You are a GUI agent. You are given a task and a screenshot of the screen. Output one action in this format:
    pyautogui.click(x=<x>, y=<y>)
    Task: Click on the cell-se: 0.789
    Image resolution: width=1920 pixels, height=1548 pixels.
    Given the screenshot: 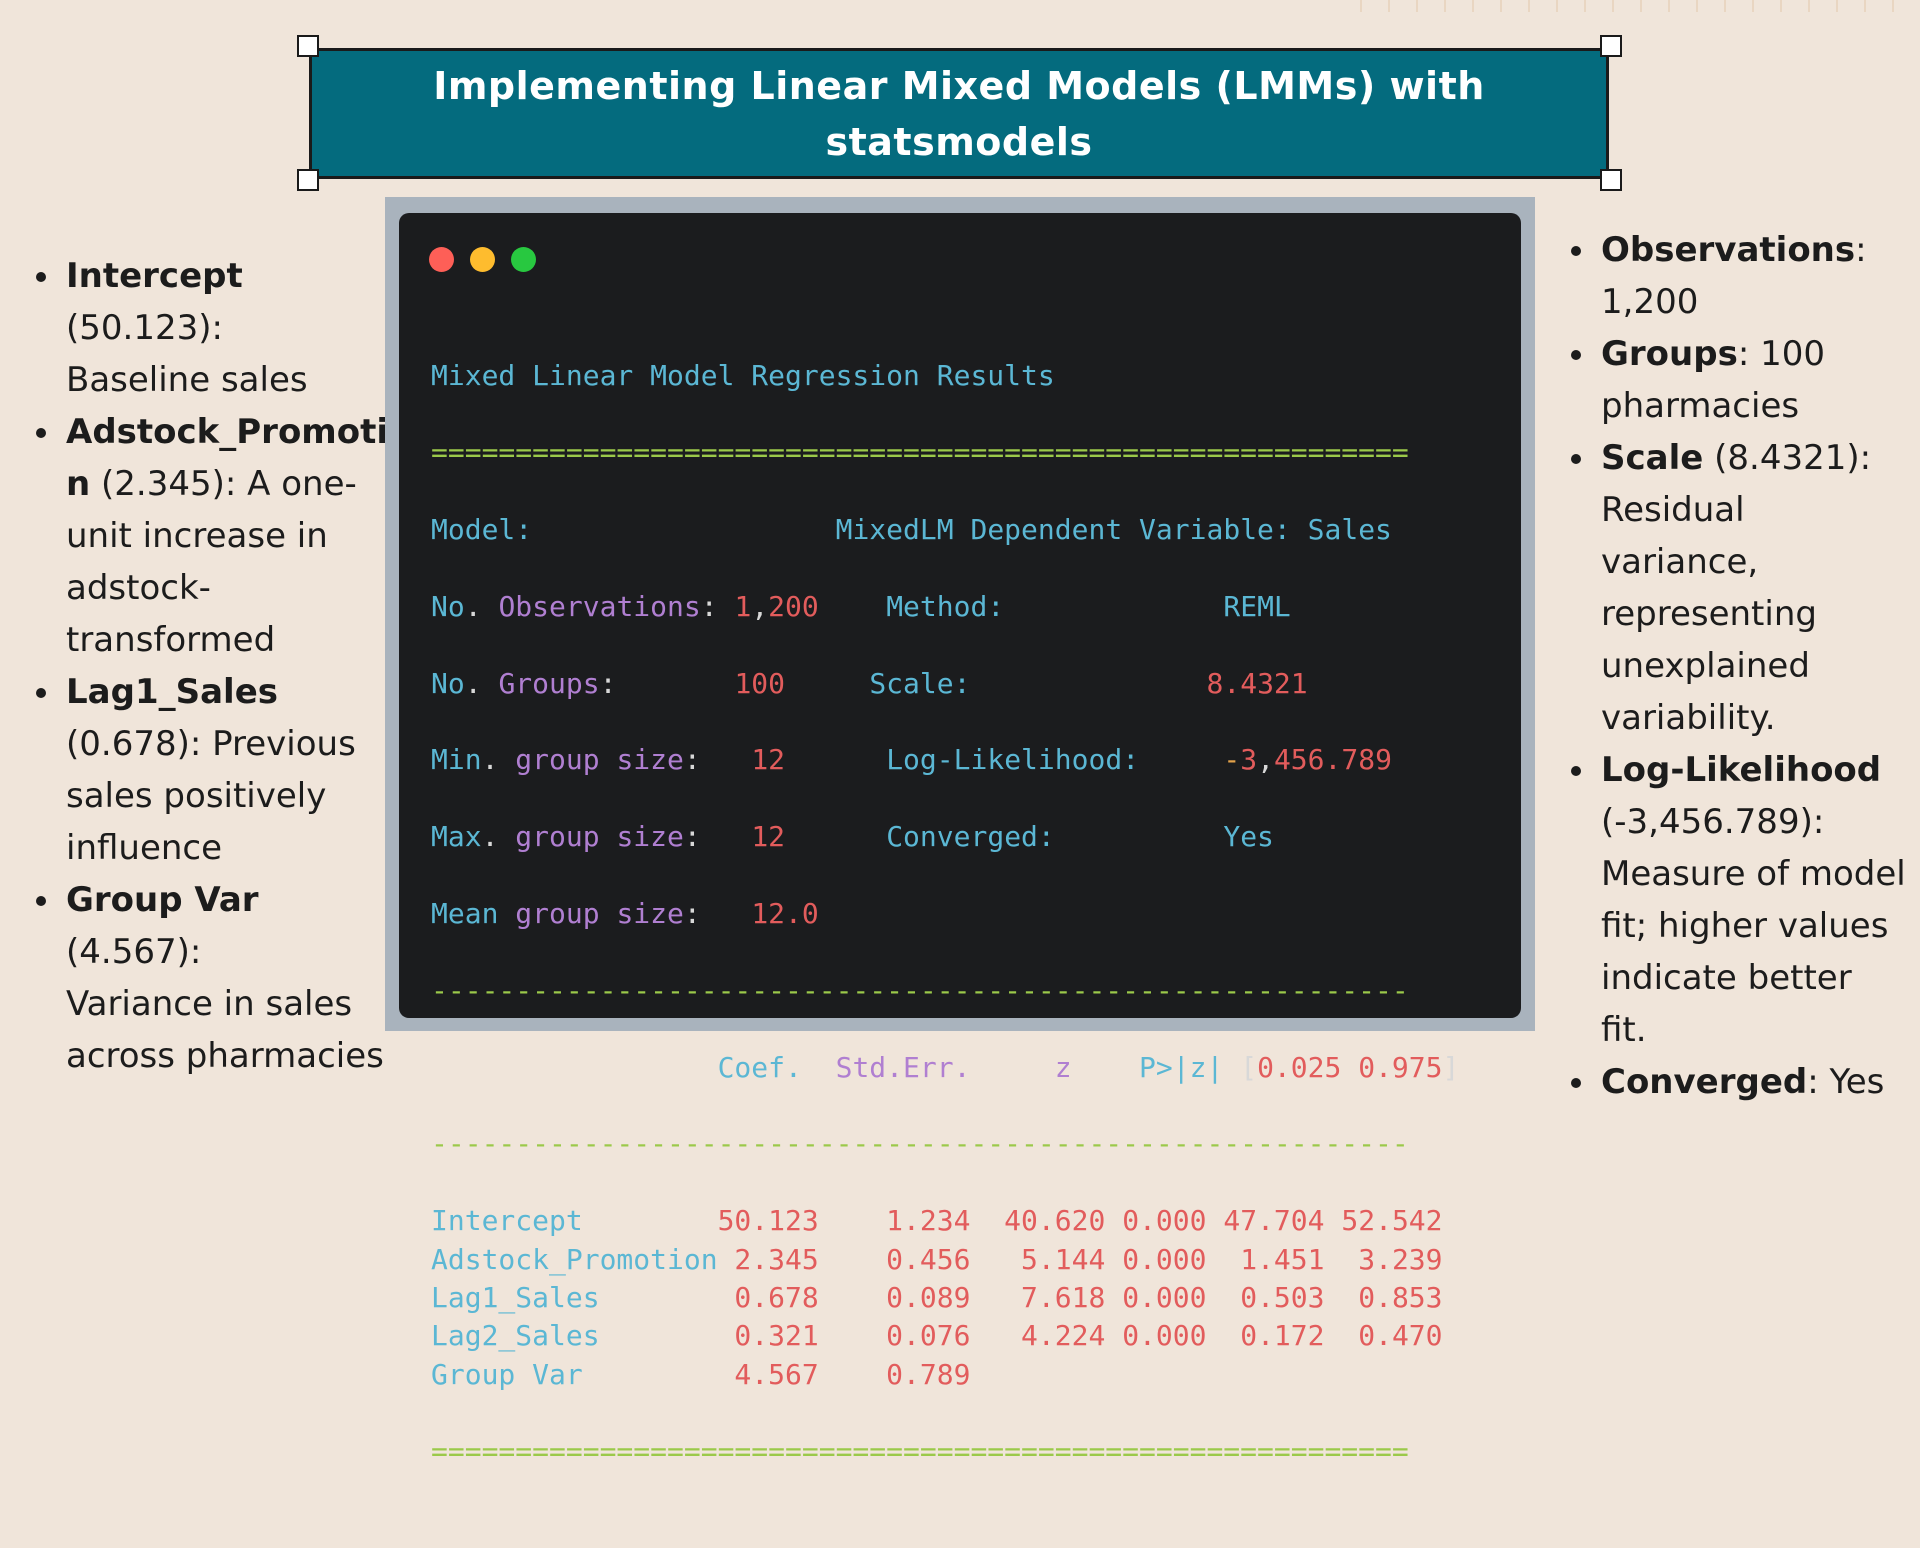 What is the action you would take?
    pyautogui.click(x=928, y=1374)
    